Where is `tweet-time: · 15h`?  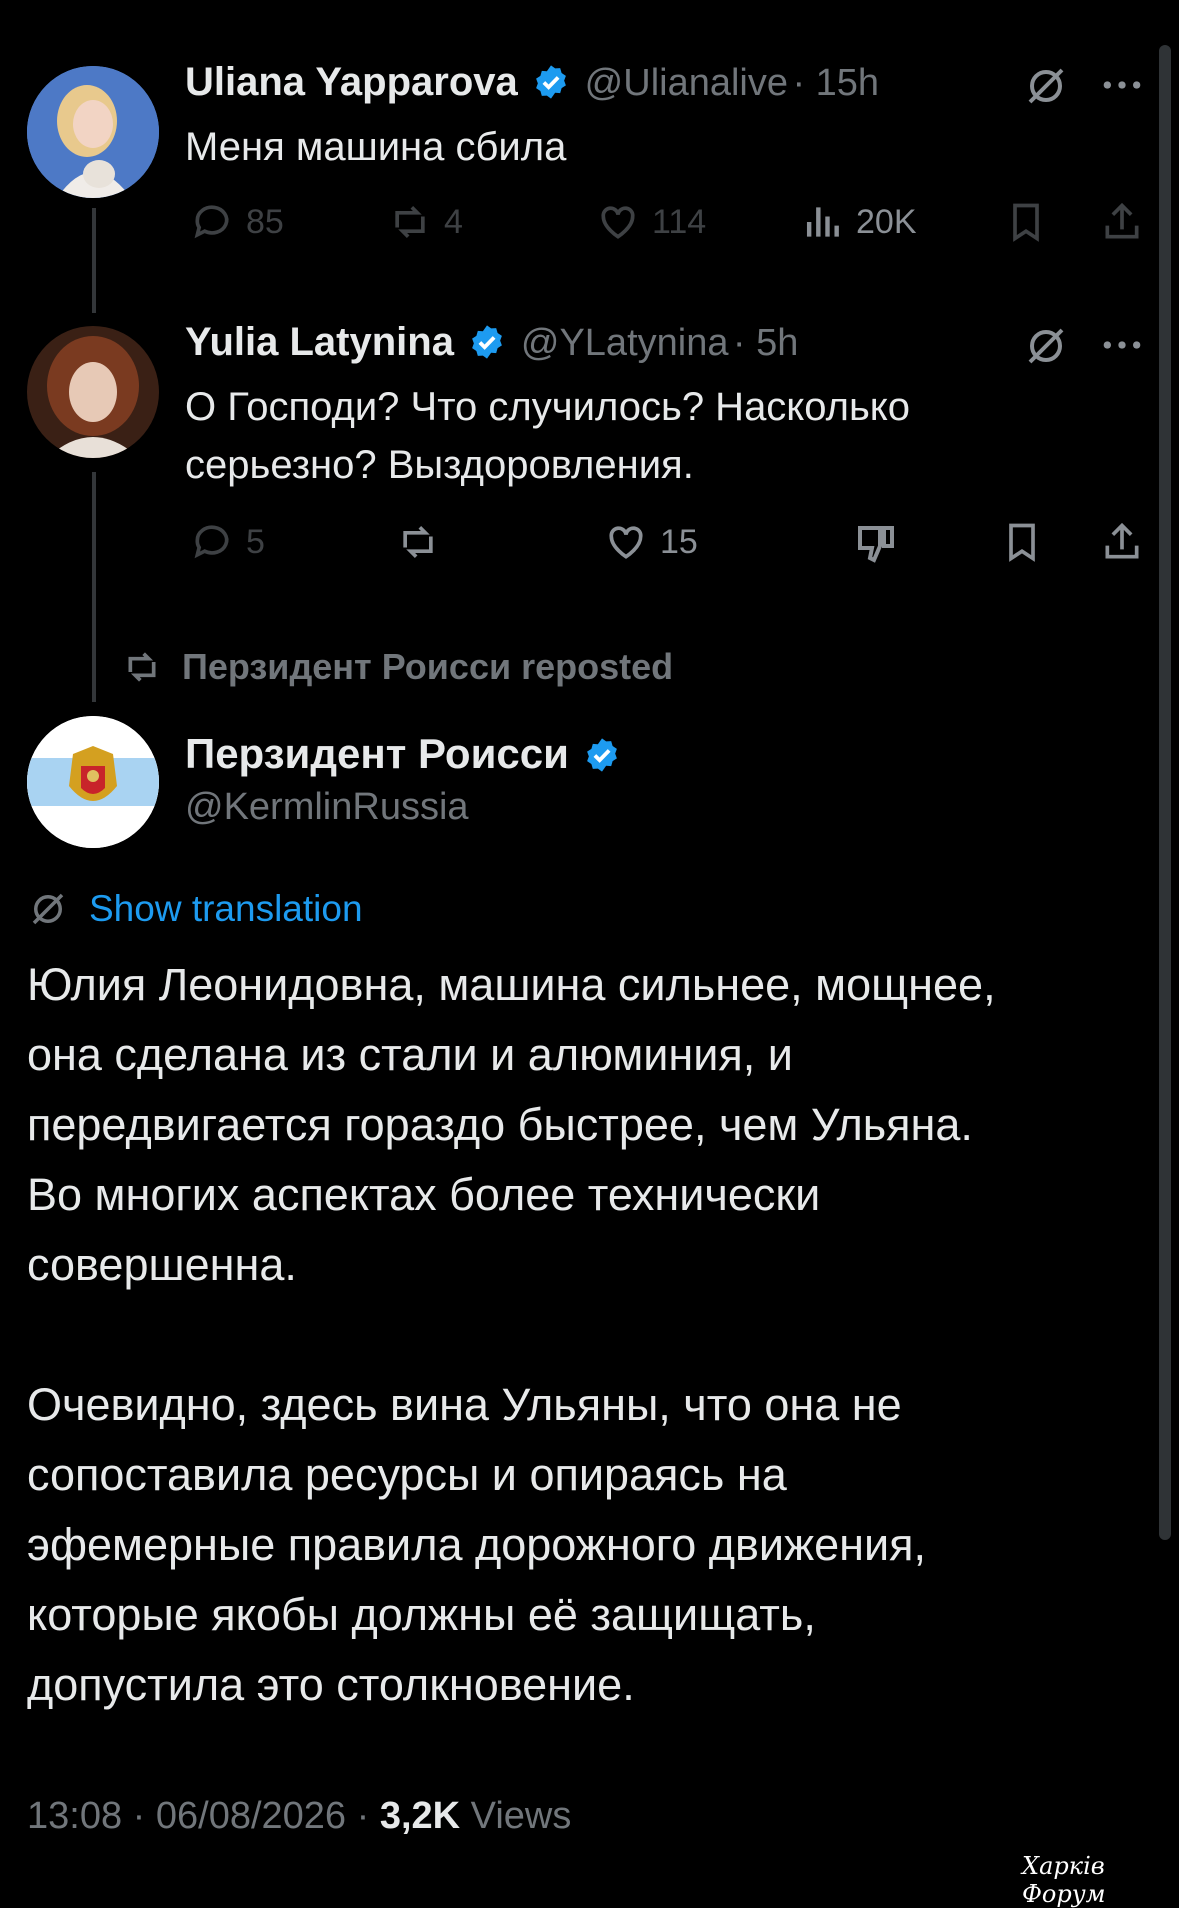
tweet-time: · 15h is located at coordinates (835, 83).